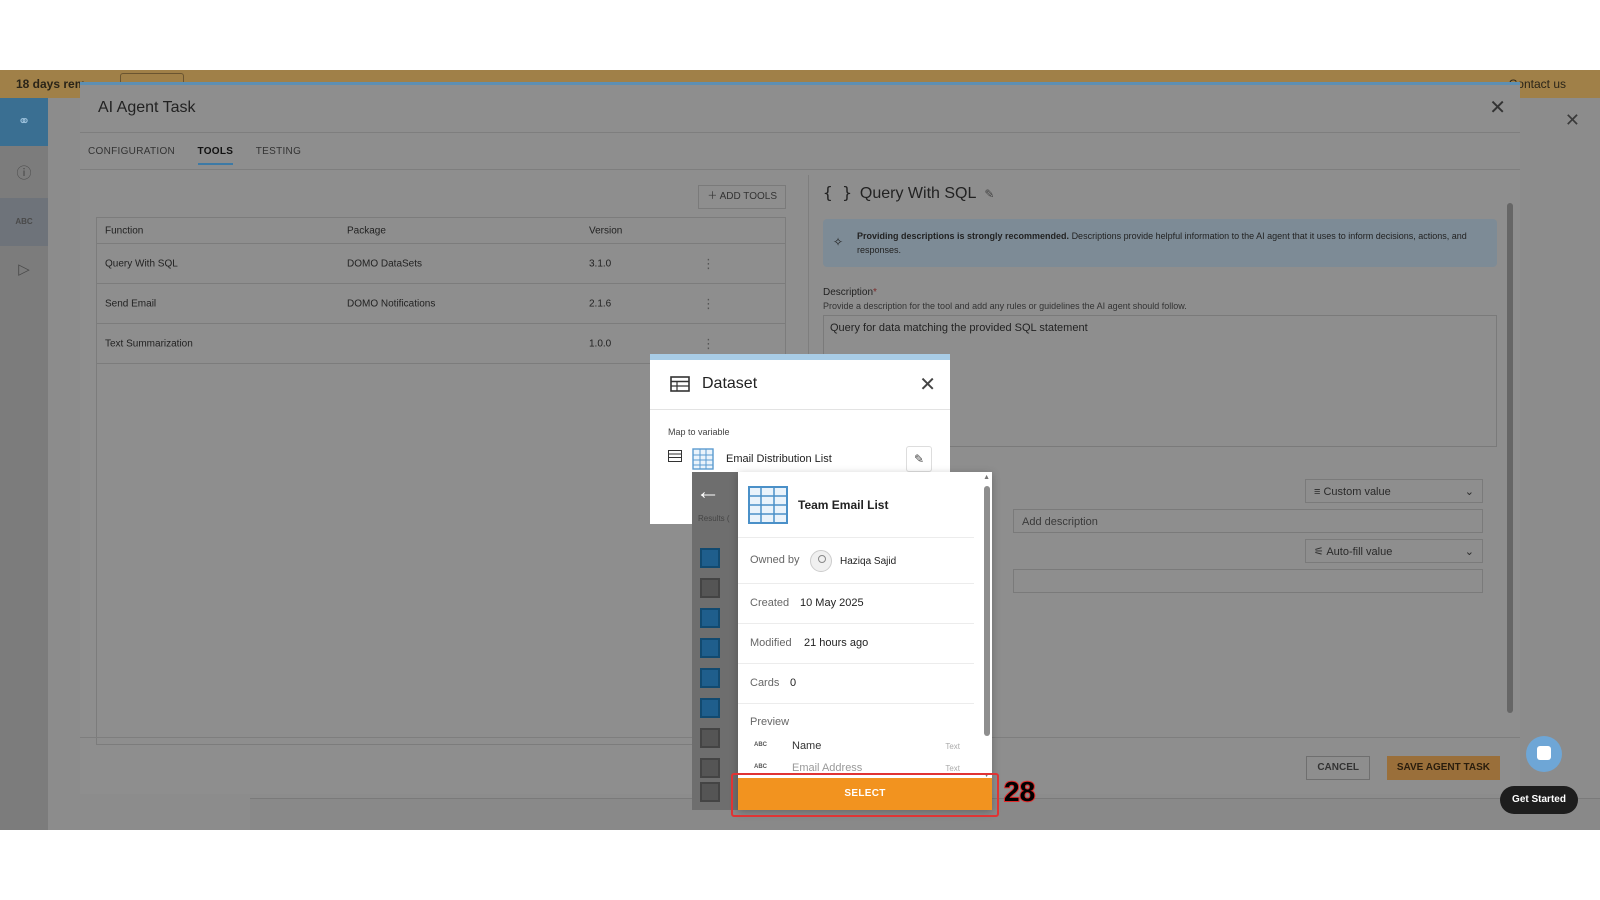 The width and height of the screenshot is (1600, 900). I want to click on map-to-variable-label: Map to variable, so click(699, 432).